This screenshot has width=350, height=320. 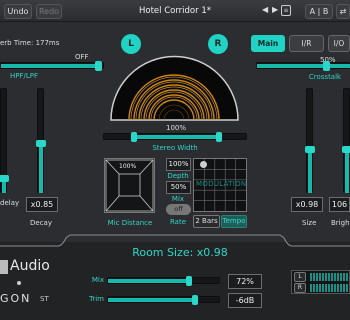 I want to click on mix-thumb, so click(x=189, y=281).